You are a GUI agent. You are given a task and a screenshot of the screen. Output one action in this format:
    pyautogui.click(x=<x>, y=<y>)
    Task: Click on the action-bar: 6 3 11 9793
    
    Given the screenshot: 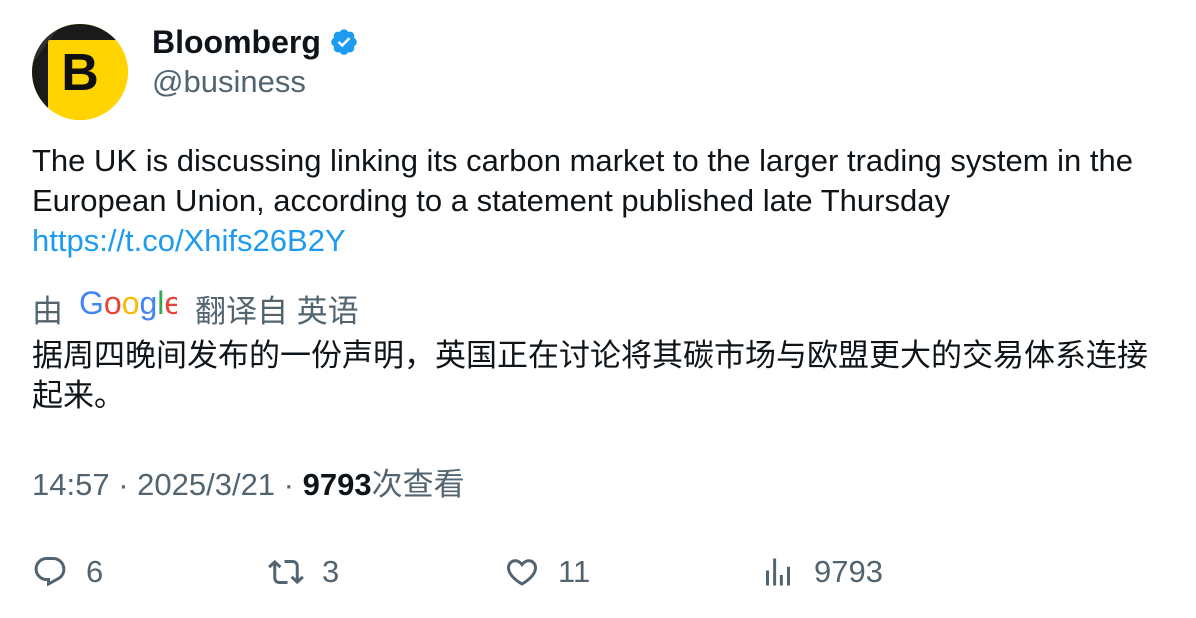 What is the action you would take?
    pyautogui.click(x=602, y=572)
    